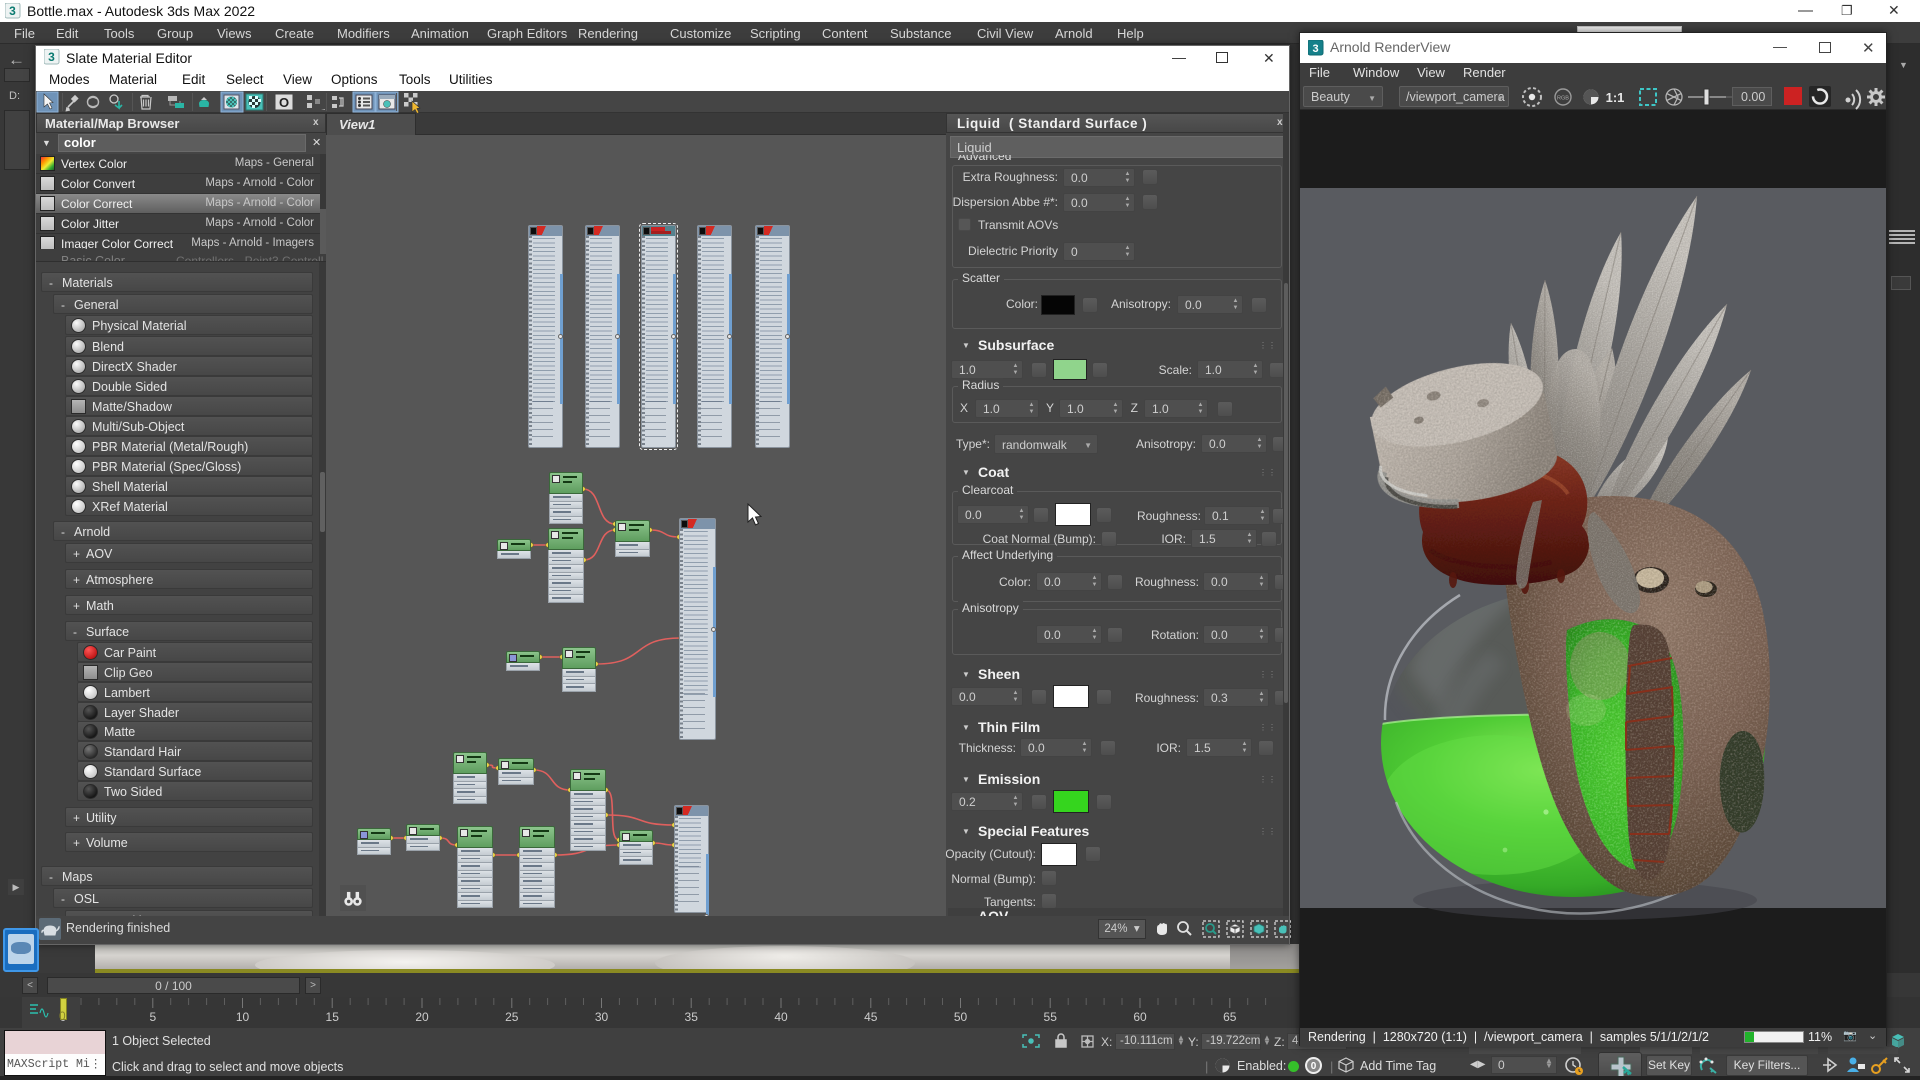  What do you see at coordinates (1051, 1017) in the screenshot?
I see `svg-text: 55` at bounding box center [1051, 1017].